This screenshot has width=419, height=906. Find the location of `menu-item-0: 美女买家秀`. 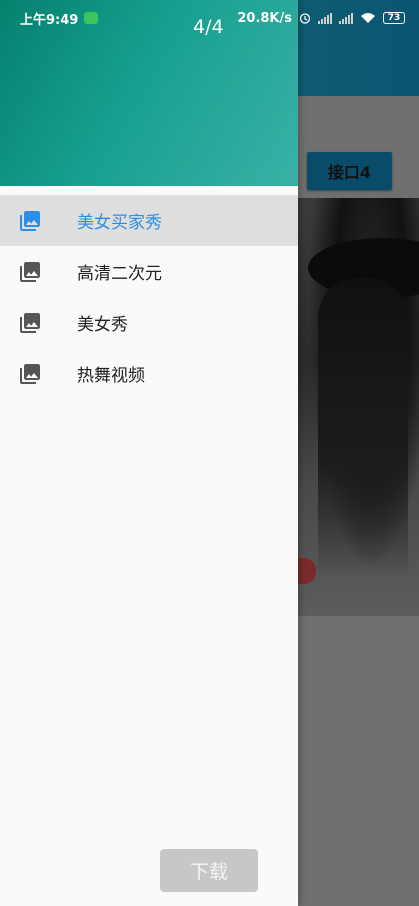

menu-item-0: 美女买家秀 is located at coordinates (149, 220).